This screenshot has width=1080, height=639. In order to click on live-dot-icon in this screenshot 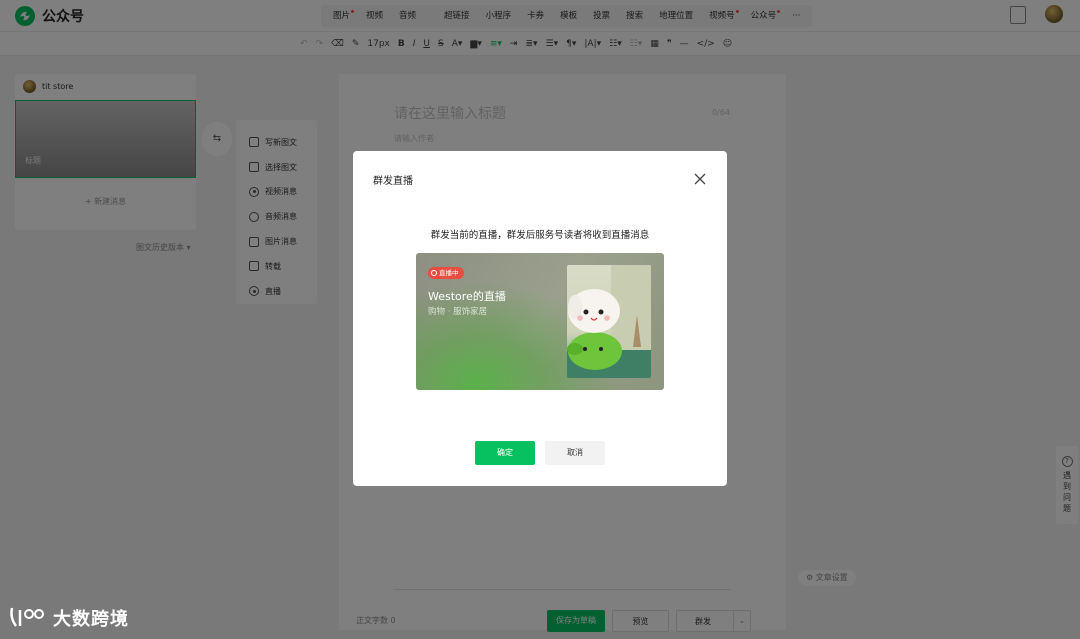, I will do `click(434, 273)`.